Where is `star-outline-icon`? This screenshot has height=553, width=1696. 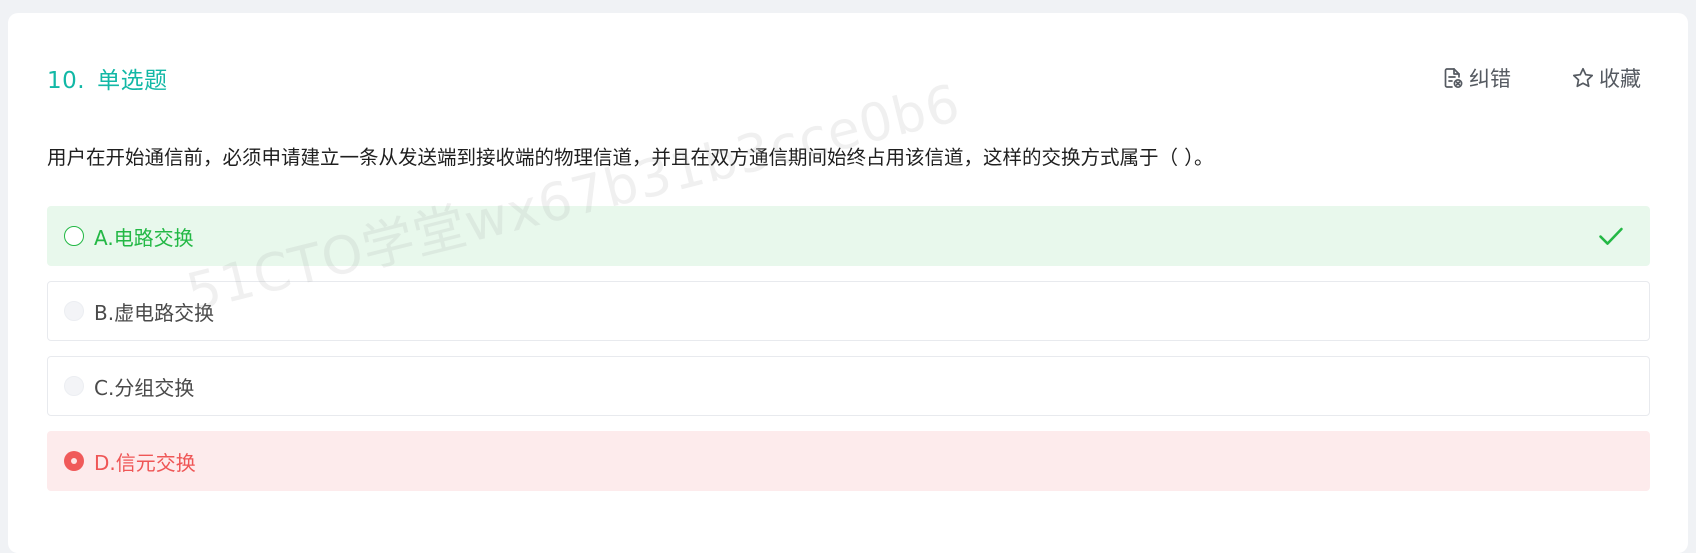 star-outline-icon is located at coordinates (1583, 77).